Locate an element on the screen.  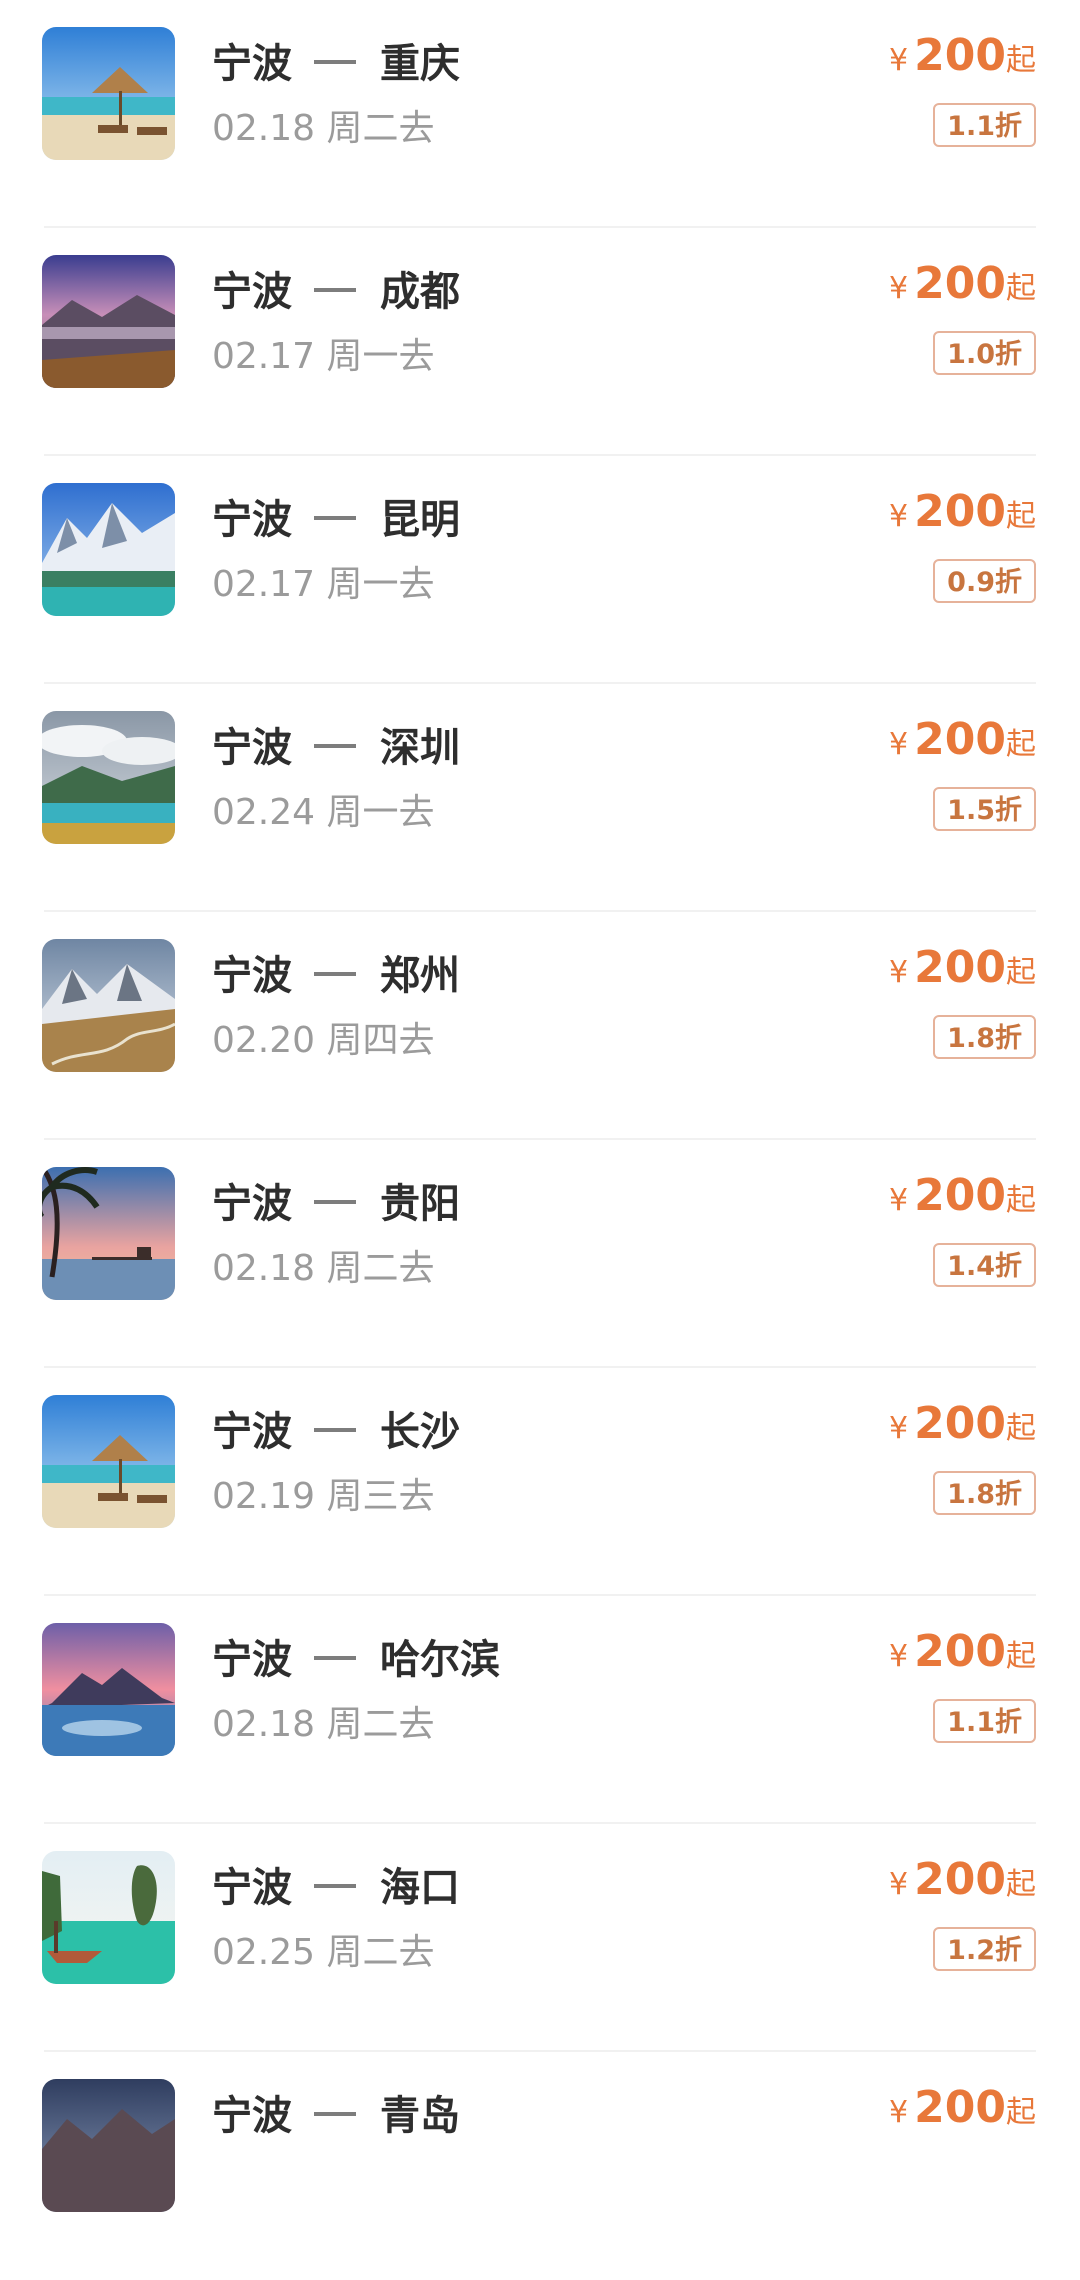
destination-city: 深圳 is located at coordinates (420, 748).